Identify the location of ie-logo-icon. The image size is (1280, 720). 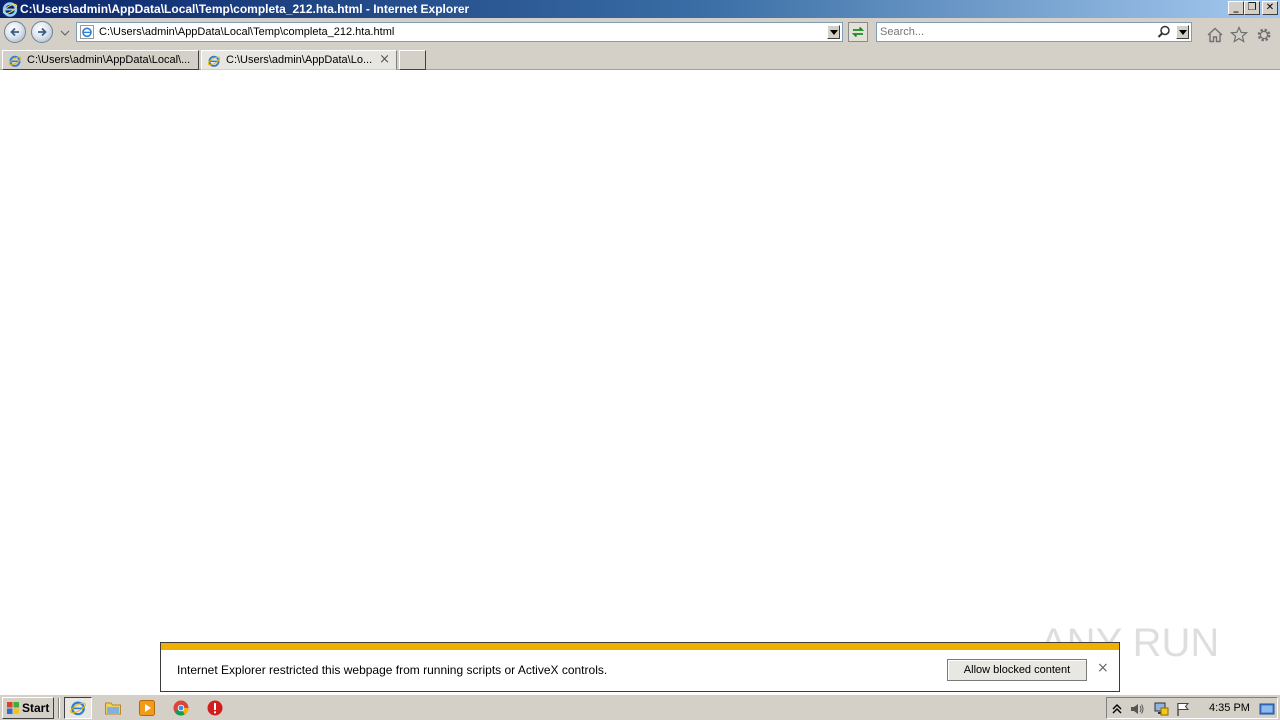
(10, 9).